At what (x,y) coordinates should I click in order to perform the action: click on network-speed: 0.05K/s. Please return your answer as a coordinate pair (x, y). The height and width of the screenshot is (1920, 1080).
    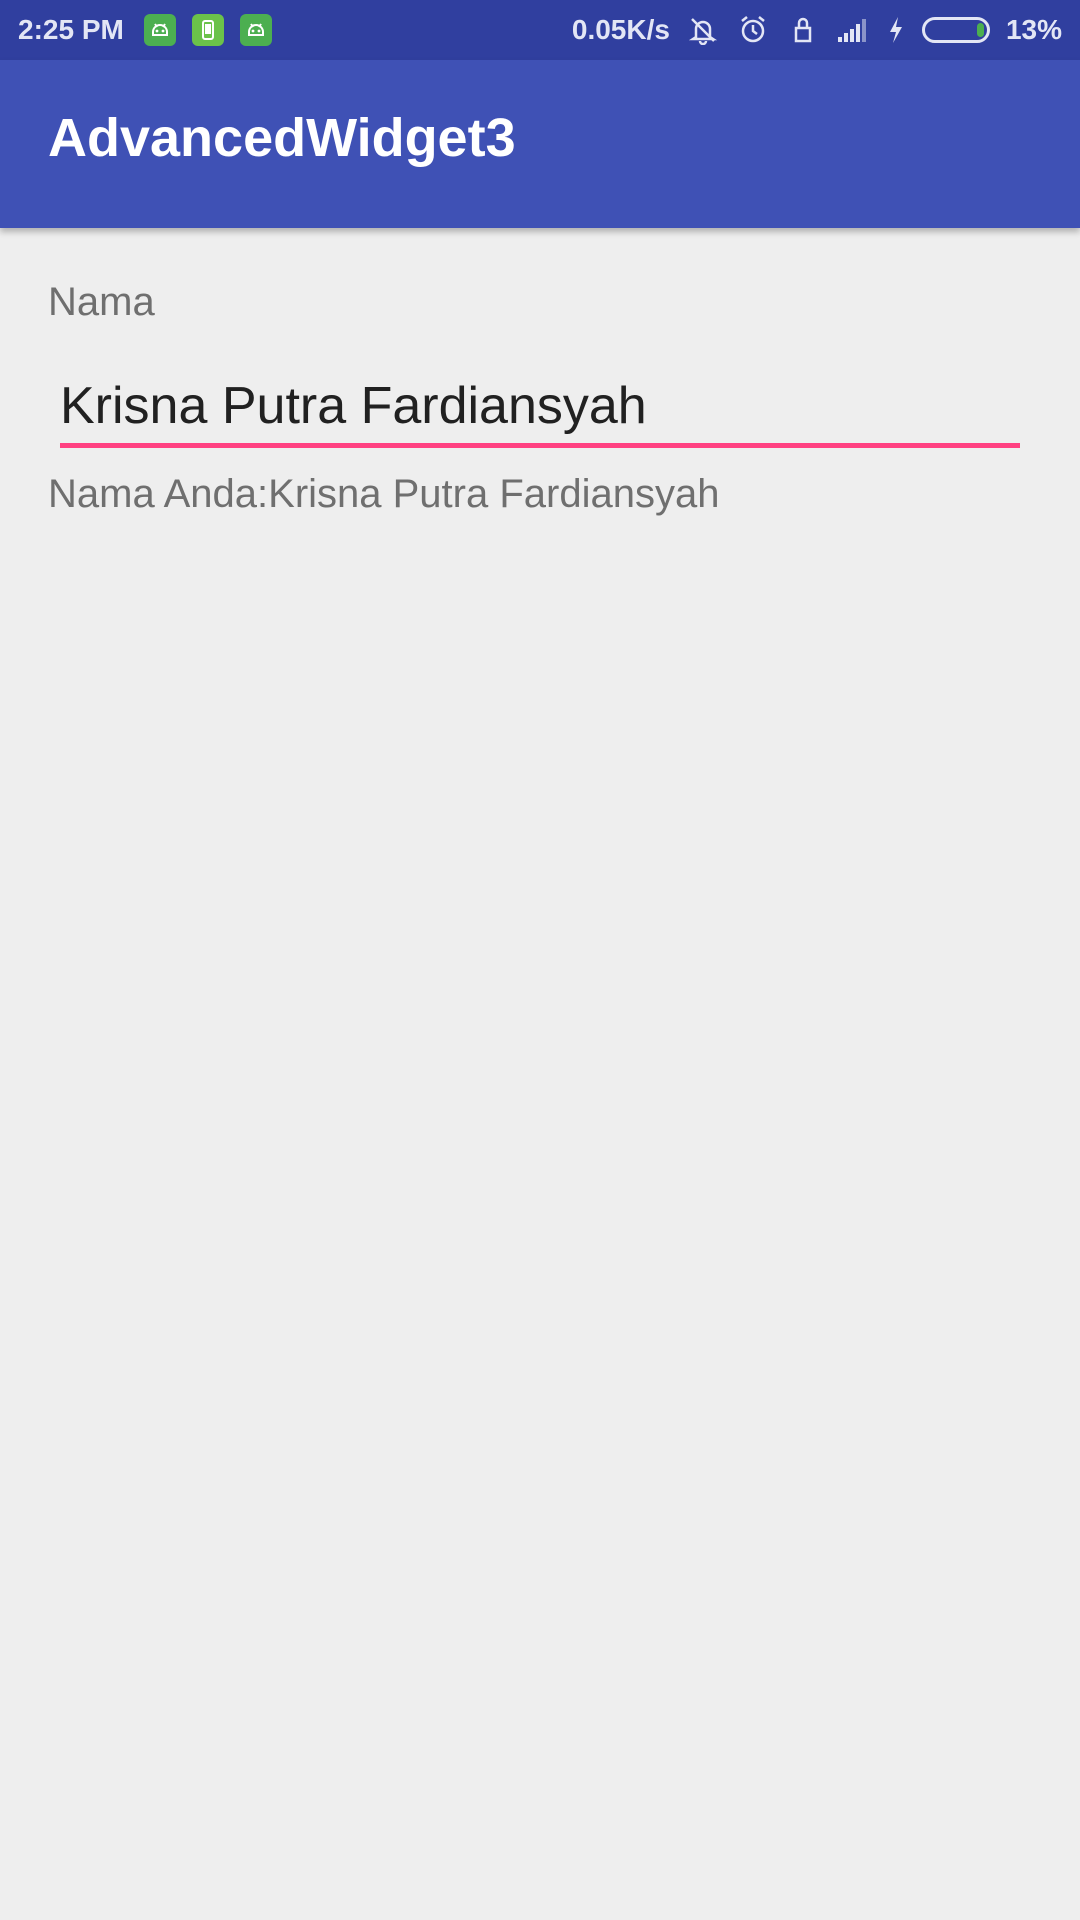
    Looking at the image, I should click on (620, 29).